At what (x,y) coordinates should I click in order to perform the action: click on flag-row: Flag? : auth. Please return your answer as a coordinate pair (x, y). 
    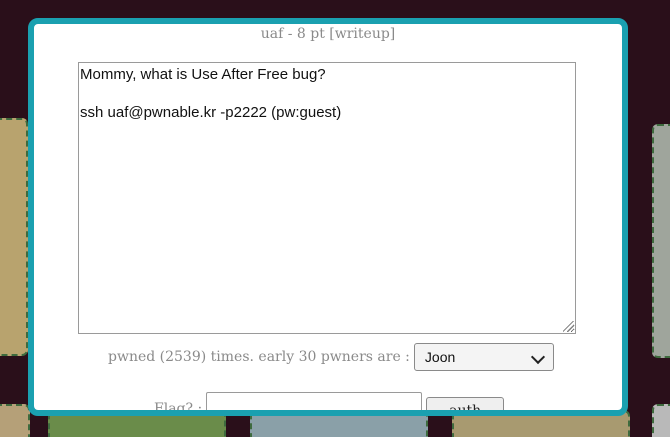
    Looking at the image, I should click on (329, 404).